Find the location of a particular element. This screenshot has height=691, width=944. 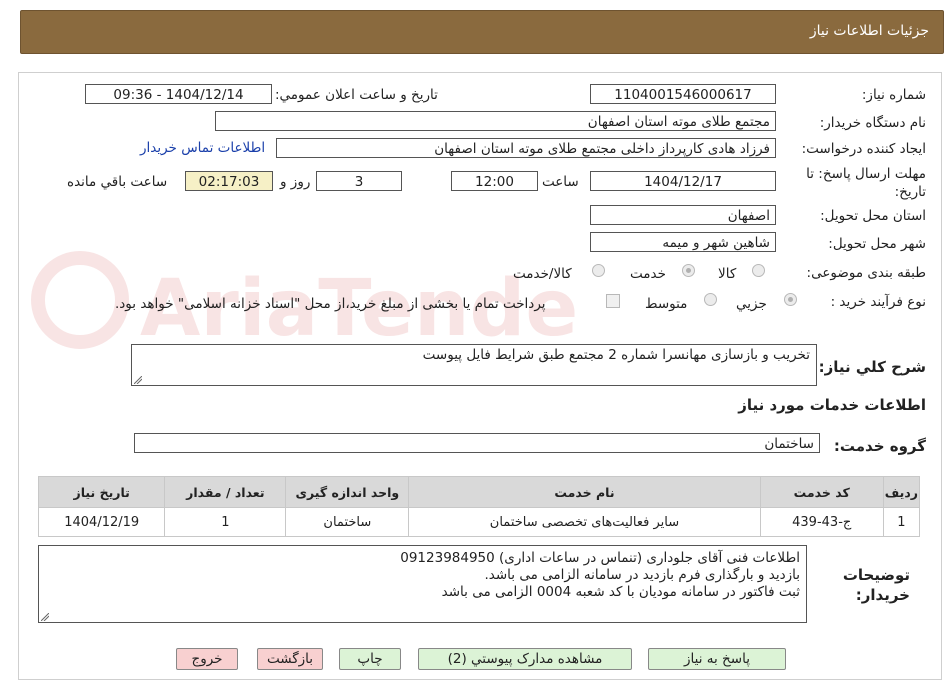

deadline-time-label: ساعت is located at coordinates (560, 182).